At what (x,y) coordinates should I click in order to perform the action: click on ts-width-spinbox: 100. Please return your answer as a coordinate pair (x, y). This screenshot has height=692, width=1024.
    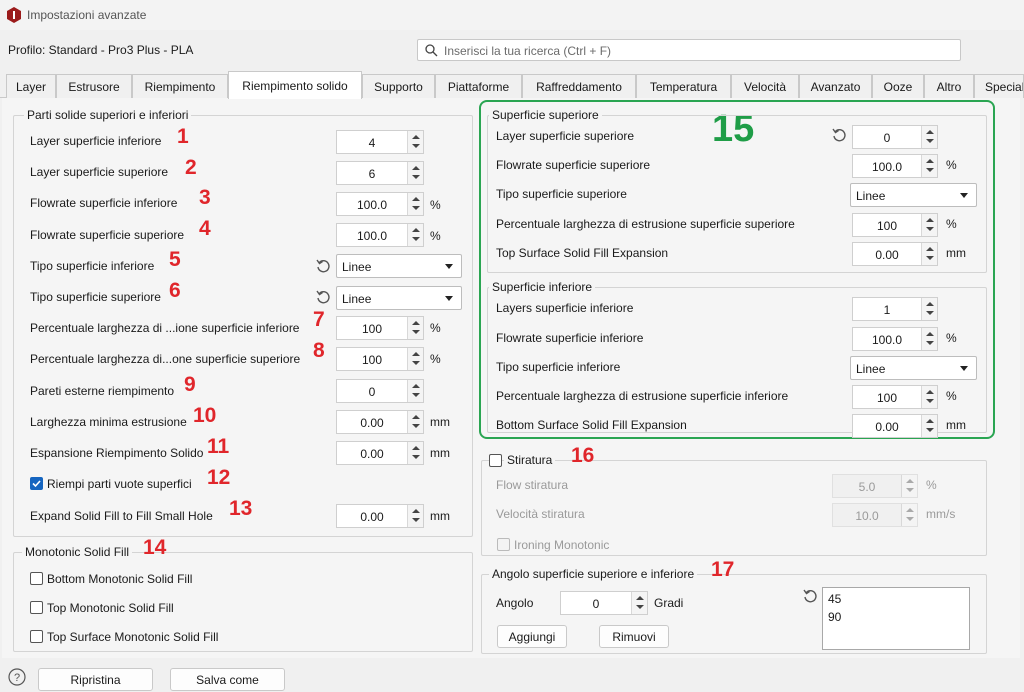
    Looking at the image, I should click on (895, 225).